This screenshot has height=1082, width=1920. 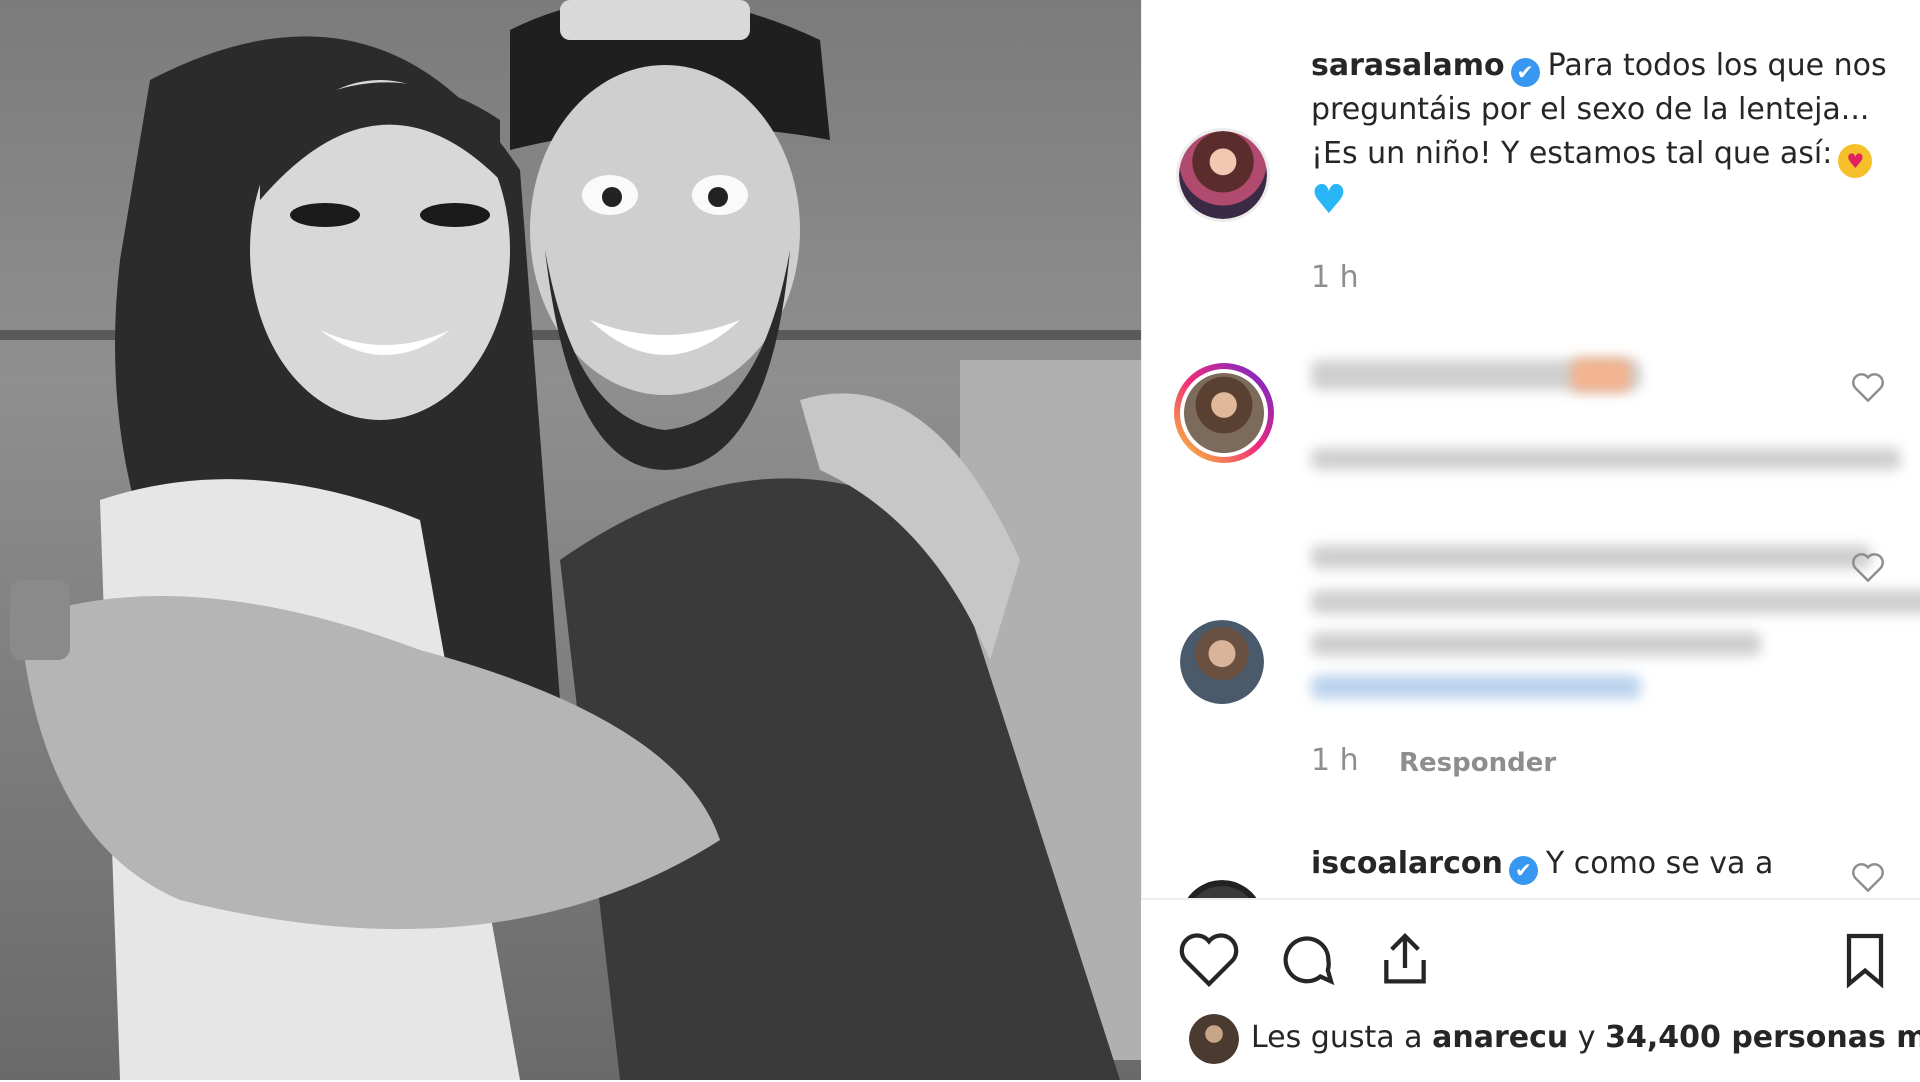 I want to click on share-upload-icon, so click(x=1405, y=960).